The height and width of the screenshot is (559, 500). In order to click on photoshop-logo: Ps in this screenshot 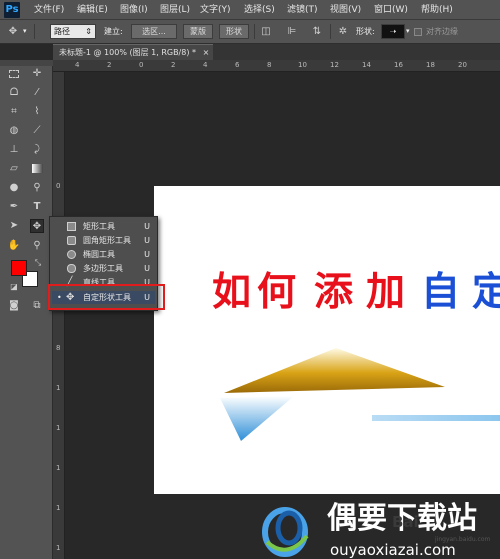, I will do `click(12, 10)`.